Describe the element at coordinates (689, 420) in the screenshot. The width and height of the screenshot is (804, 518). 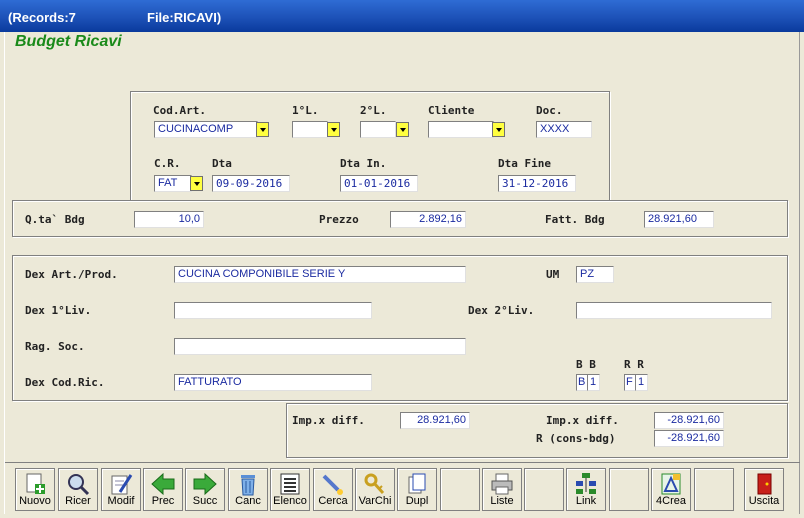
I see `imp-diff-field-2: -28.921,60` at that location.